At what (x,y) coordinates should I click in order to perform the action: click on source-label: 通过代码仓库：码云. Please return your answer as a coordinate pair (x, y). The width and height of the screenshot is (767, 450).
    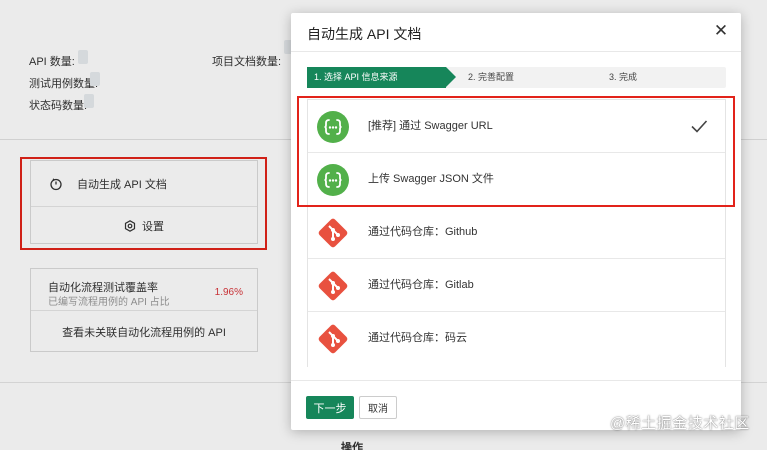
    Looking at the image, I should click on (417, 338).